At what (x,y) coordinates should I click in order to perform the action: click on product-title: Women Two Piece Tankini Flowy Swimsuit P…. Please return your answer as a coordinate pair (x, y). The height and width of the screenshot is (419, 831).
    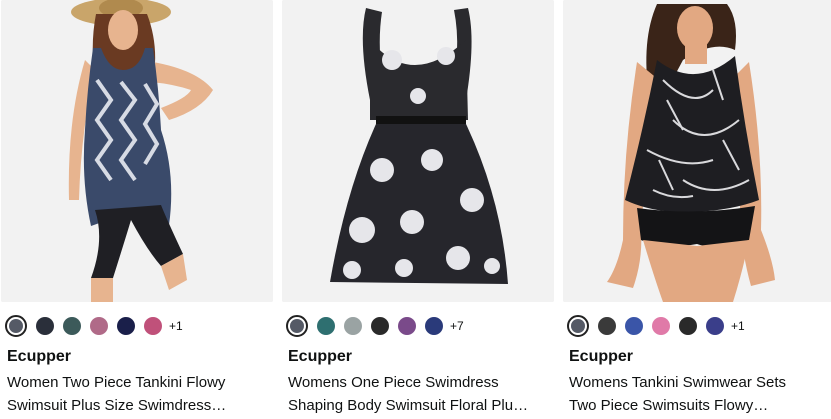
    Looking at the image, I should click on (138, 394).